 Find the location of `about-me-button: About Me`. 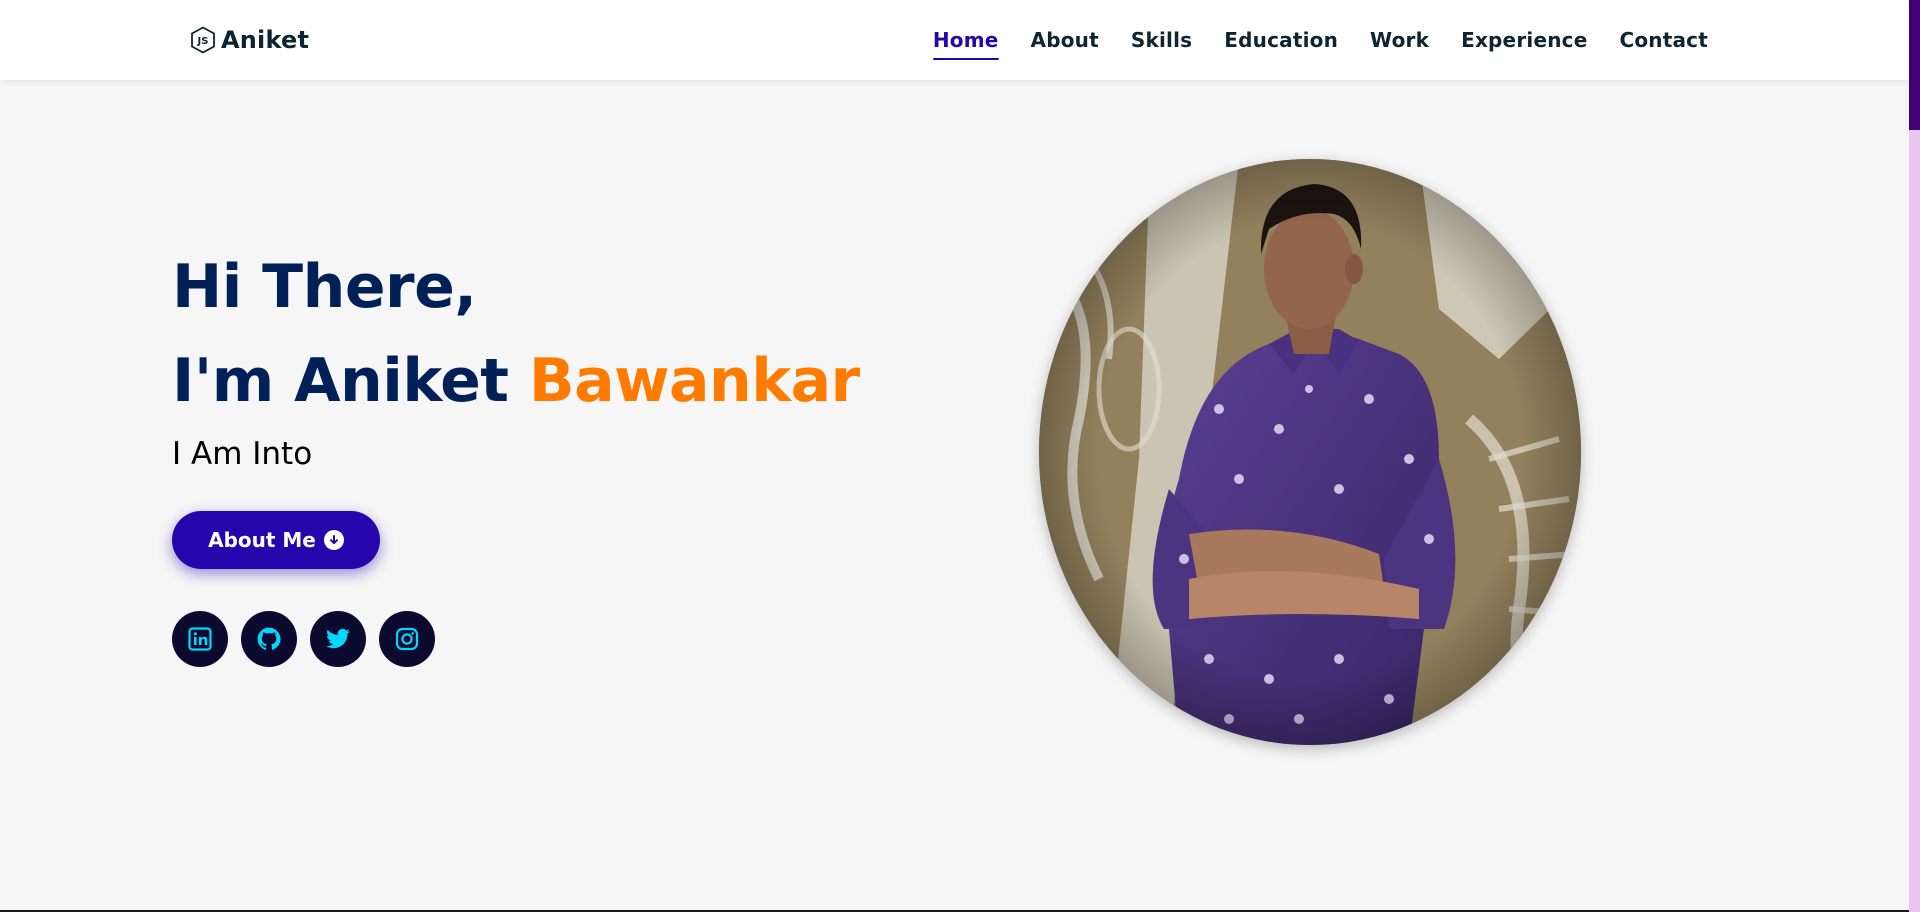

about-me-button: About Me is located at coordinates (276, 540).